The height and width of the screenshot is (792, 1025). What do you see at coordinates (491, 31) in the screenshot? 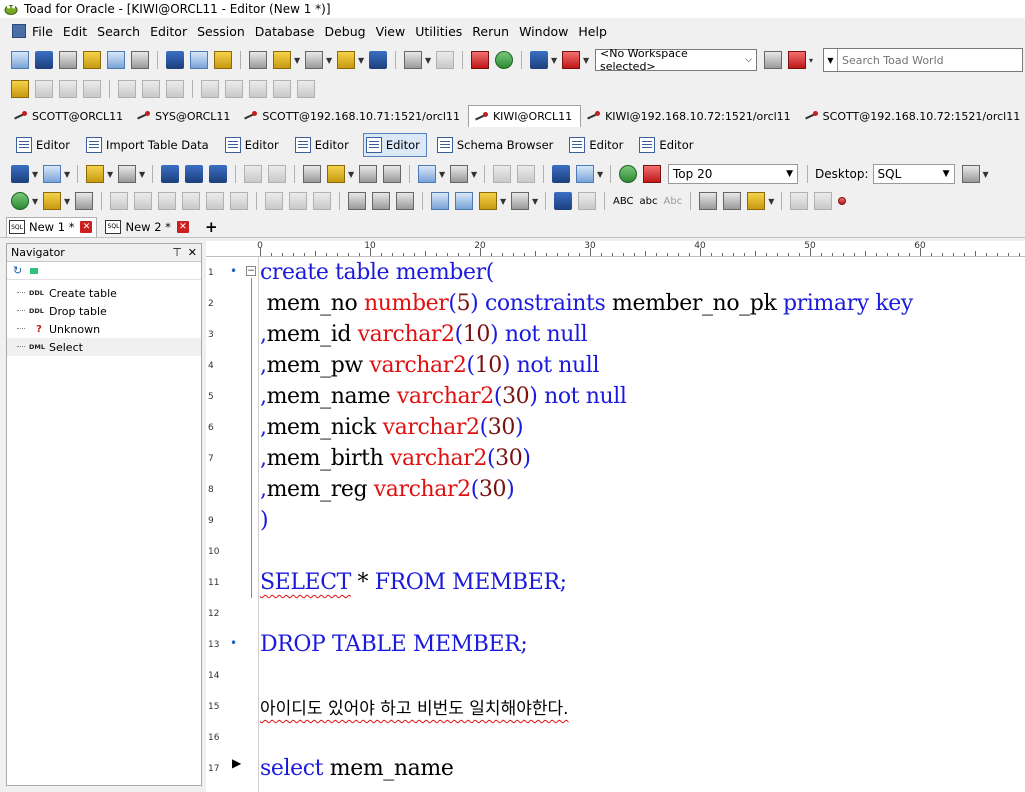
I see `menu-rerun: Rerun` at bounding box center [491, 31].